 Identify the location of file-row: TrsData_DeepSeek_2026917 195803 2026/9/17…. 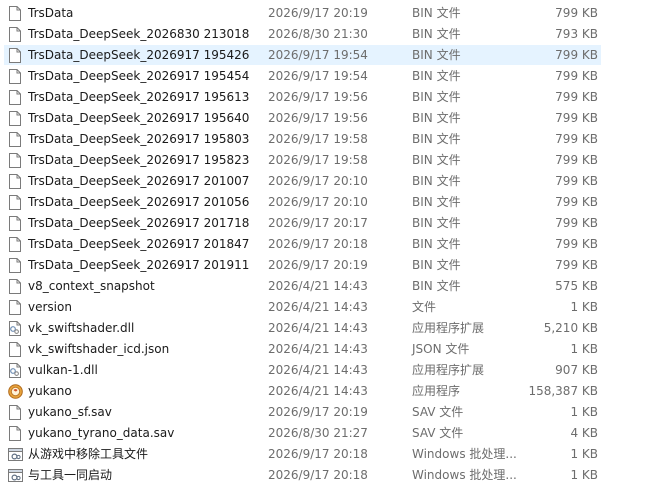
(322, 139).